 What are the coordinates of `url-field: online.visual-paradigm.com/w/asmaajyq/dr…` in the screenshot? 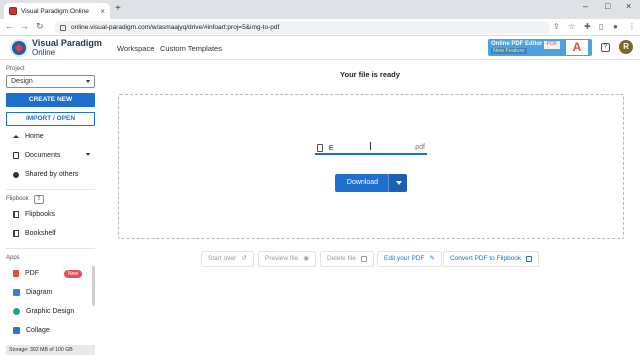 It's located at (302, 27).